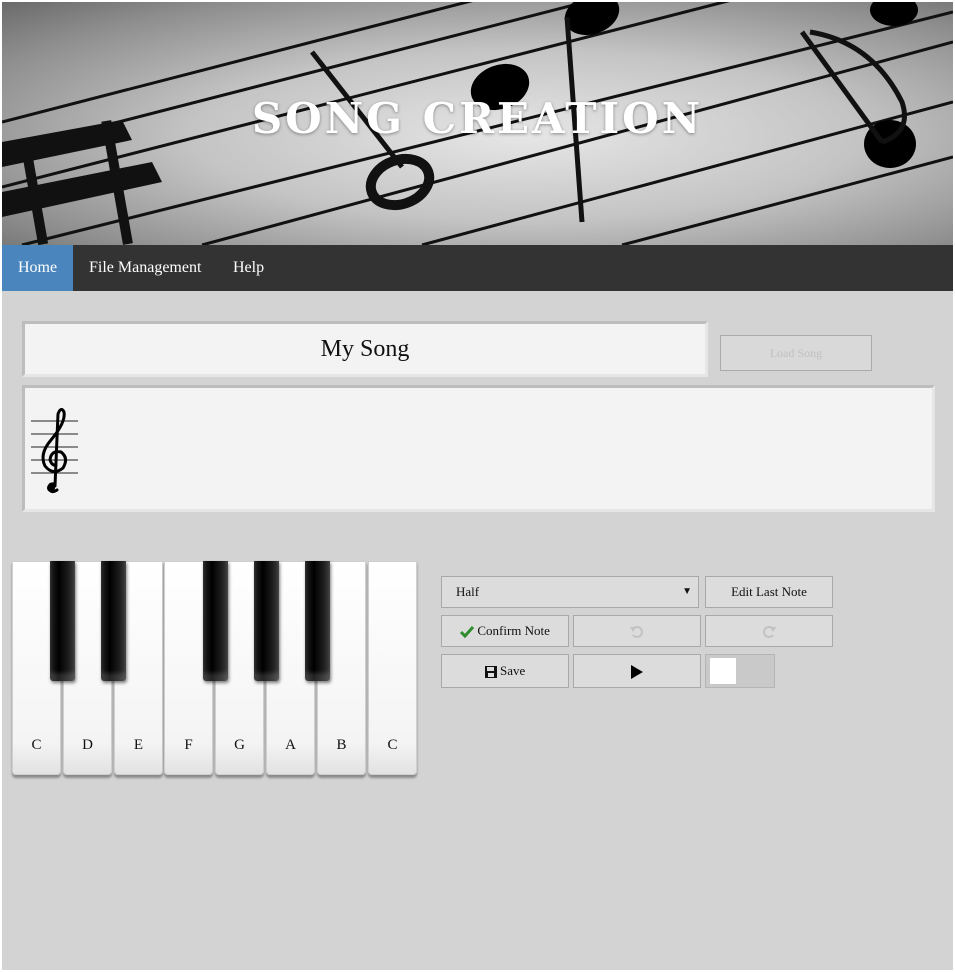 This screenshot has height=972, width=955. I want to click on redo-button, so click(769, 631).